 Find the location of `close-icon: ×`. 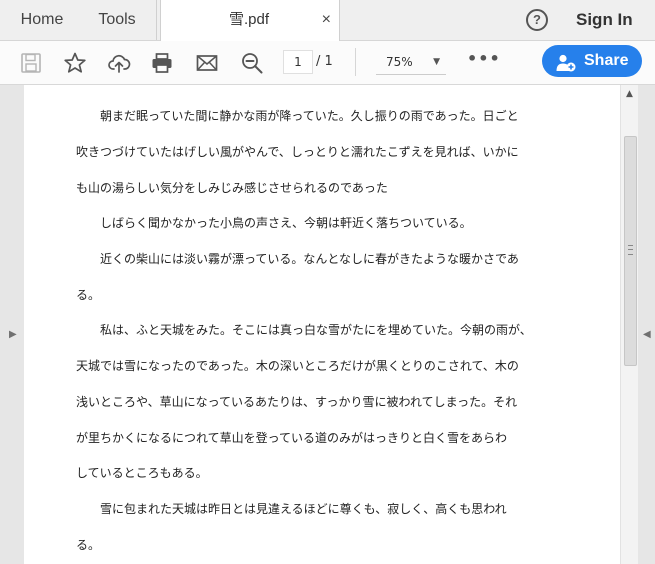

close-icon: × is located at coordinates (326, 20).